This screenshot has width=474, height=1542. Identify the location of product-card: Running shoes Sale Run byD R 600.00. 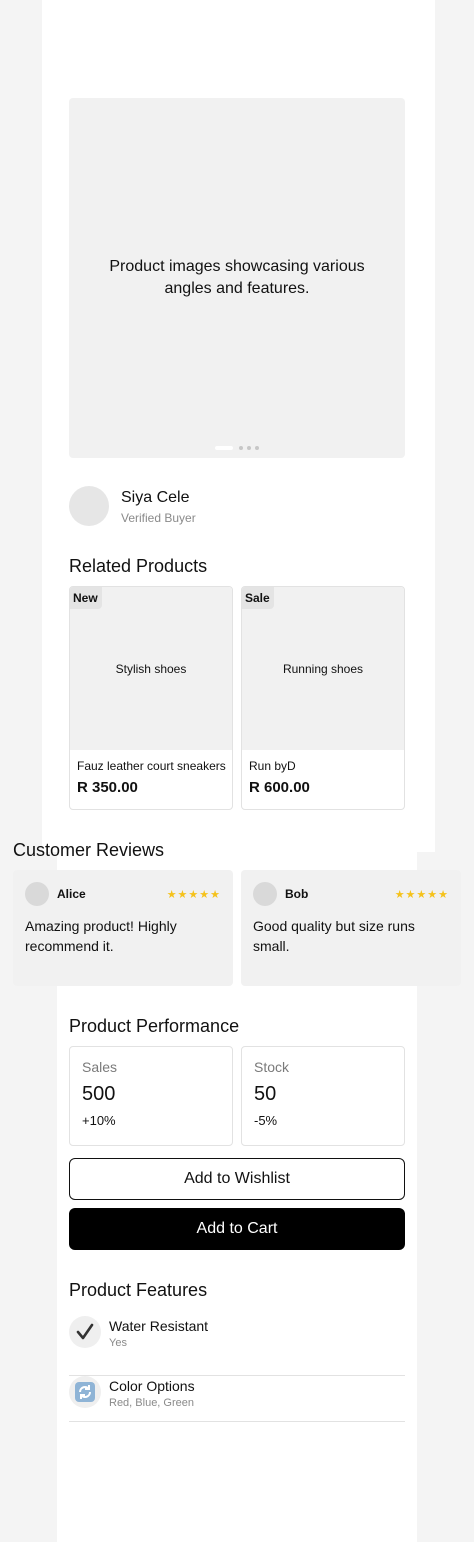
(323, 698).